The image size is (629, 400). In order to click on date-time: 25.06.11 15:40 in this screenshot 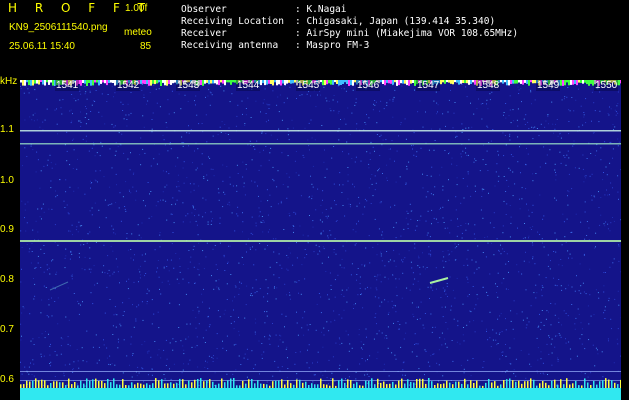, I will do `click(42, 46)`.